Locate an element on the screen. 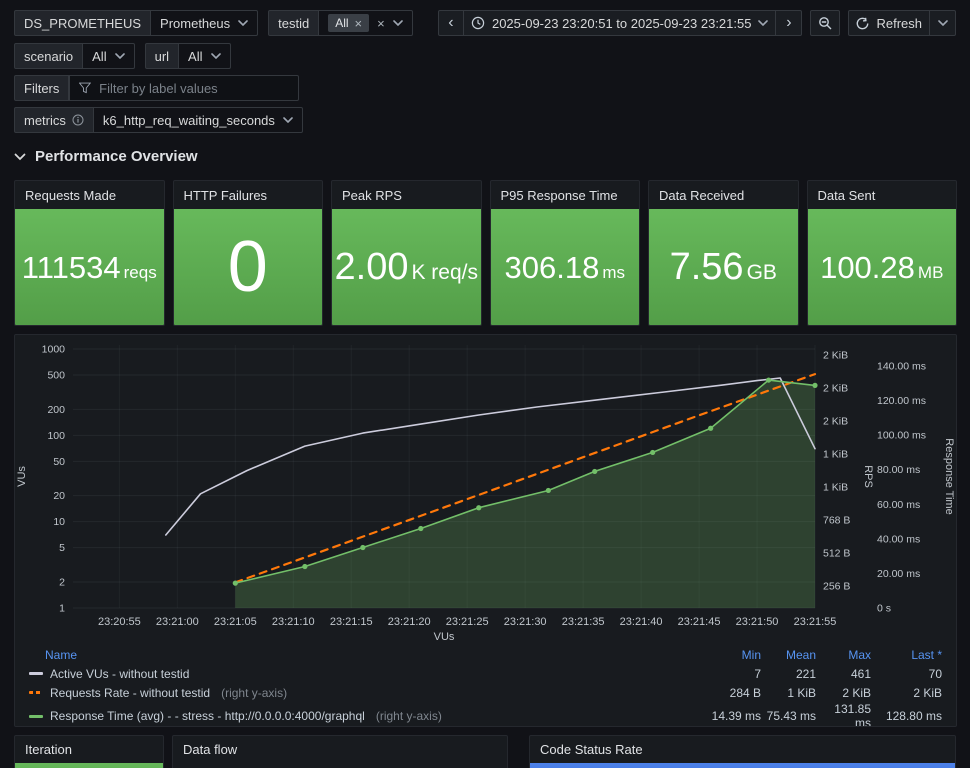  datasource-select: Prometheus is located at coordinates (205, 23).